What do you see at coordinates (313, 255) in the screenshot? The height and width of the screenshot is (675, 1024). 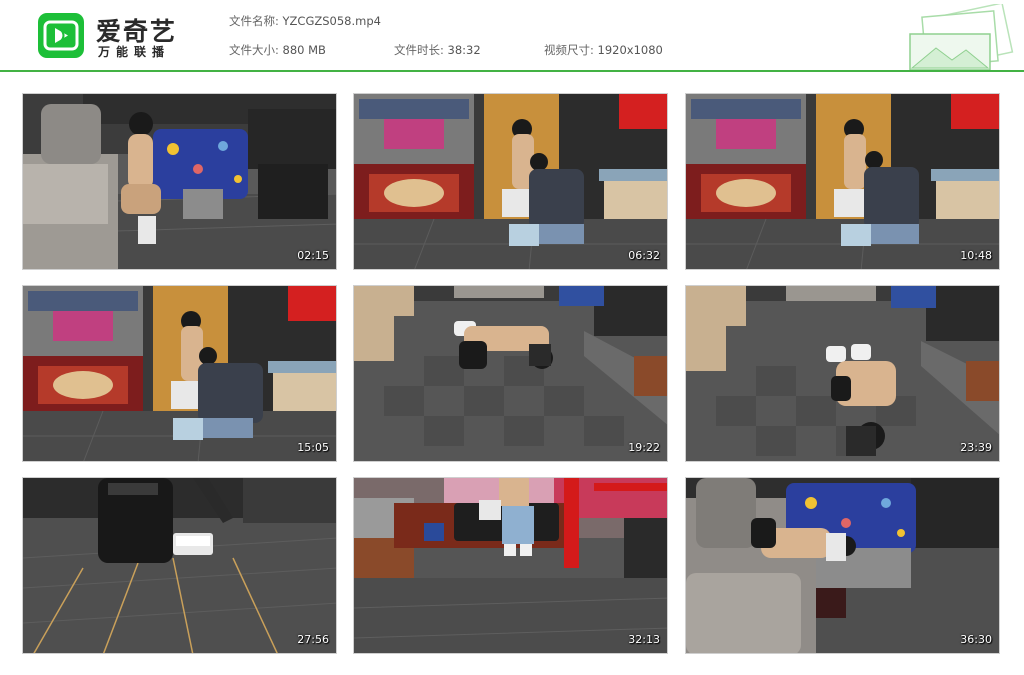 I see `thumbnail-timestamp: 02:15` at bounding box center [313, 255].